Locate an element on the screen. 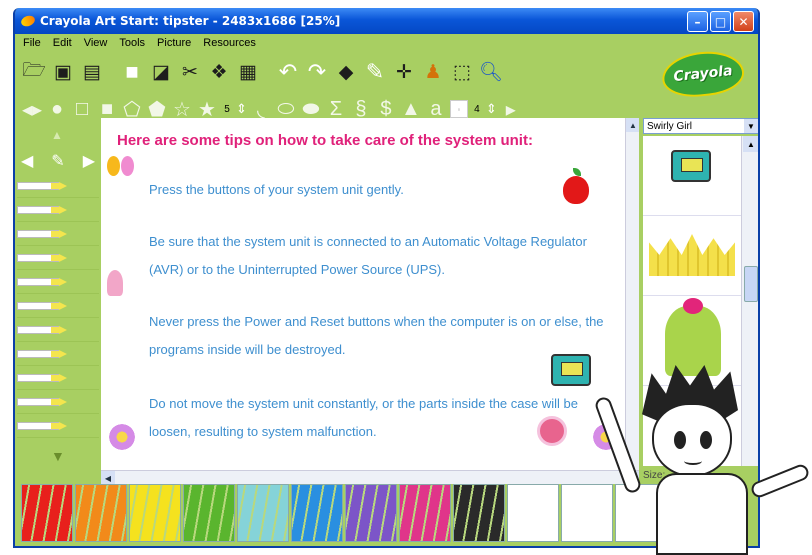 This screenshot has height=555, width=812. stamper-icon: ♟ is located at coordinates (433, 72).